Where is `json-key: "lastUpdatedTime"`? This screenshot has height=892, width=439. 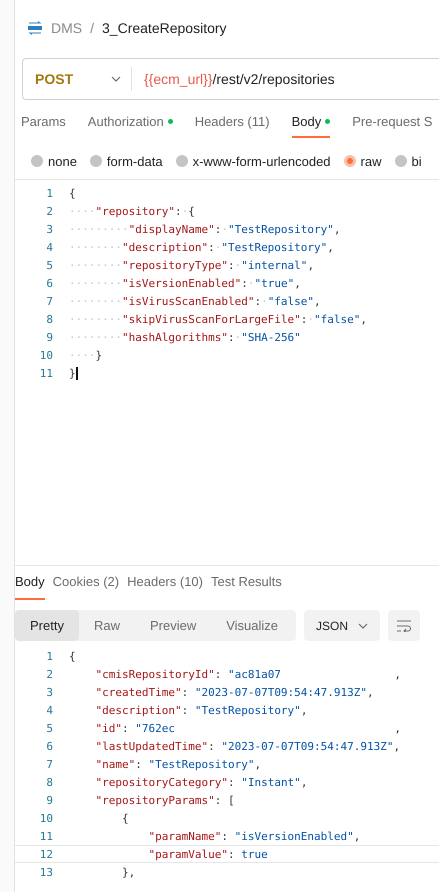 json-key: "lastUpdatedTime" is located at coordinates (138, 746).